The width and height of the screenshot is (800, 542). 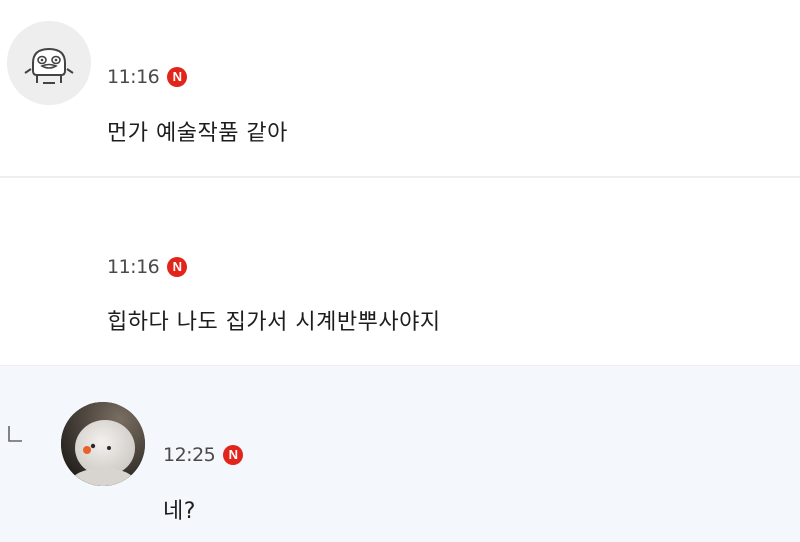 I want to click on snowman-plush-icon, so click(x=103, y=444).